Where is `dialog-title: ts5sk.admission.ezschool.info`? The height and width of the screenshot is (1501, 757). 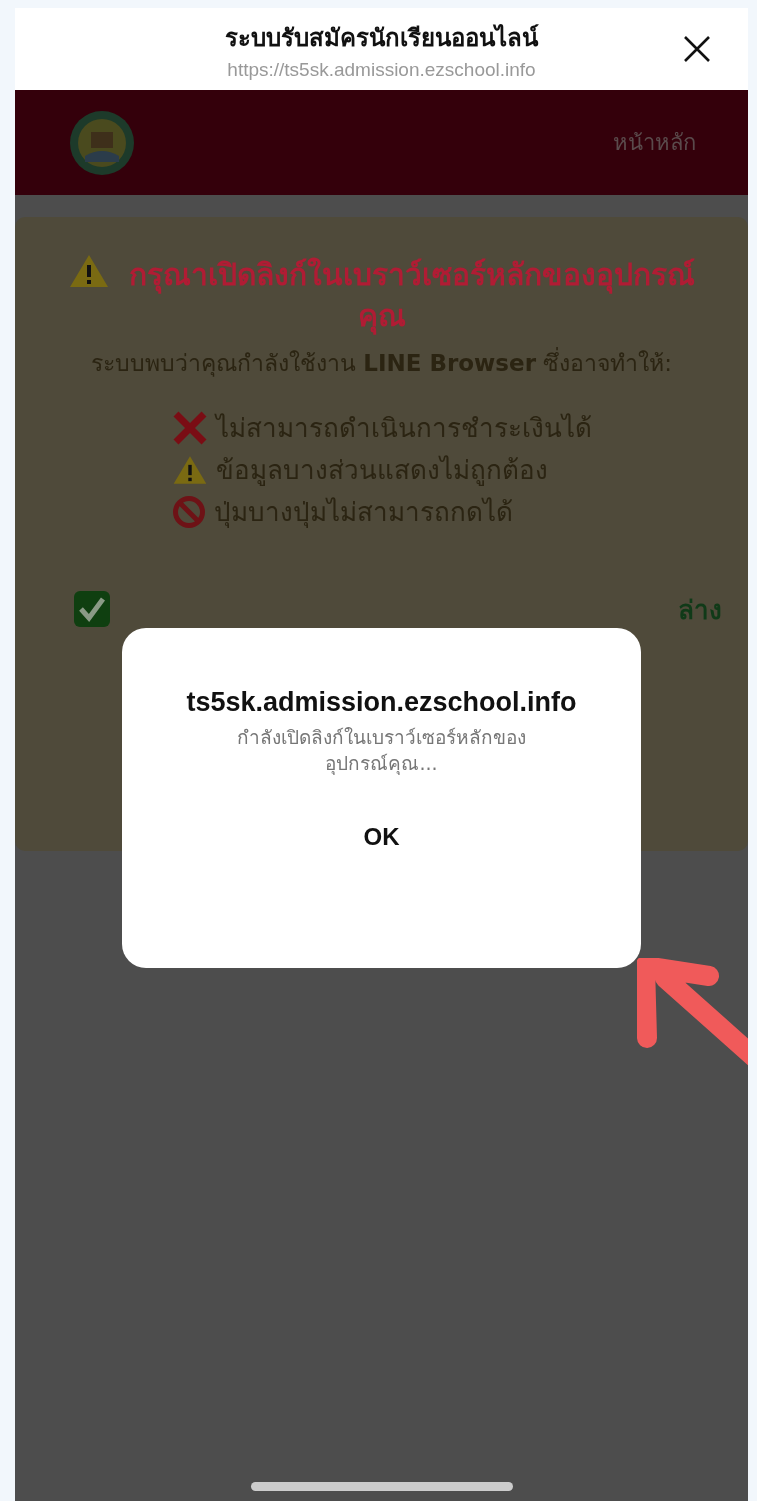
dialog-title: ts5sk.admission.ezschool.info is located at coordinates (381, 702).